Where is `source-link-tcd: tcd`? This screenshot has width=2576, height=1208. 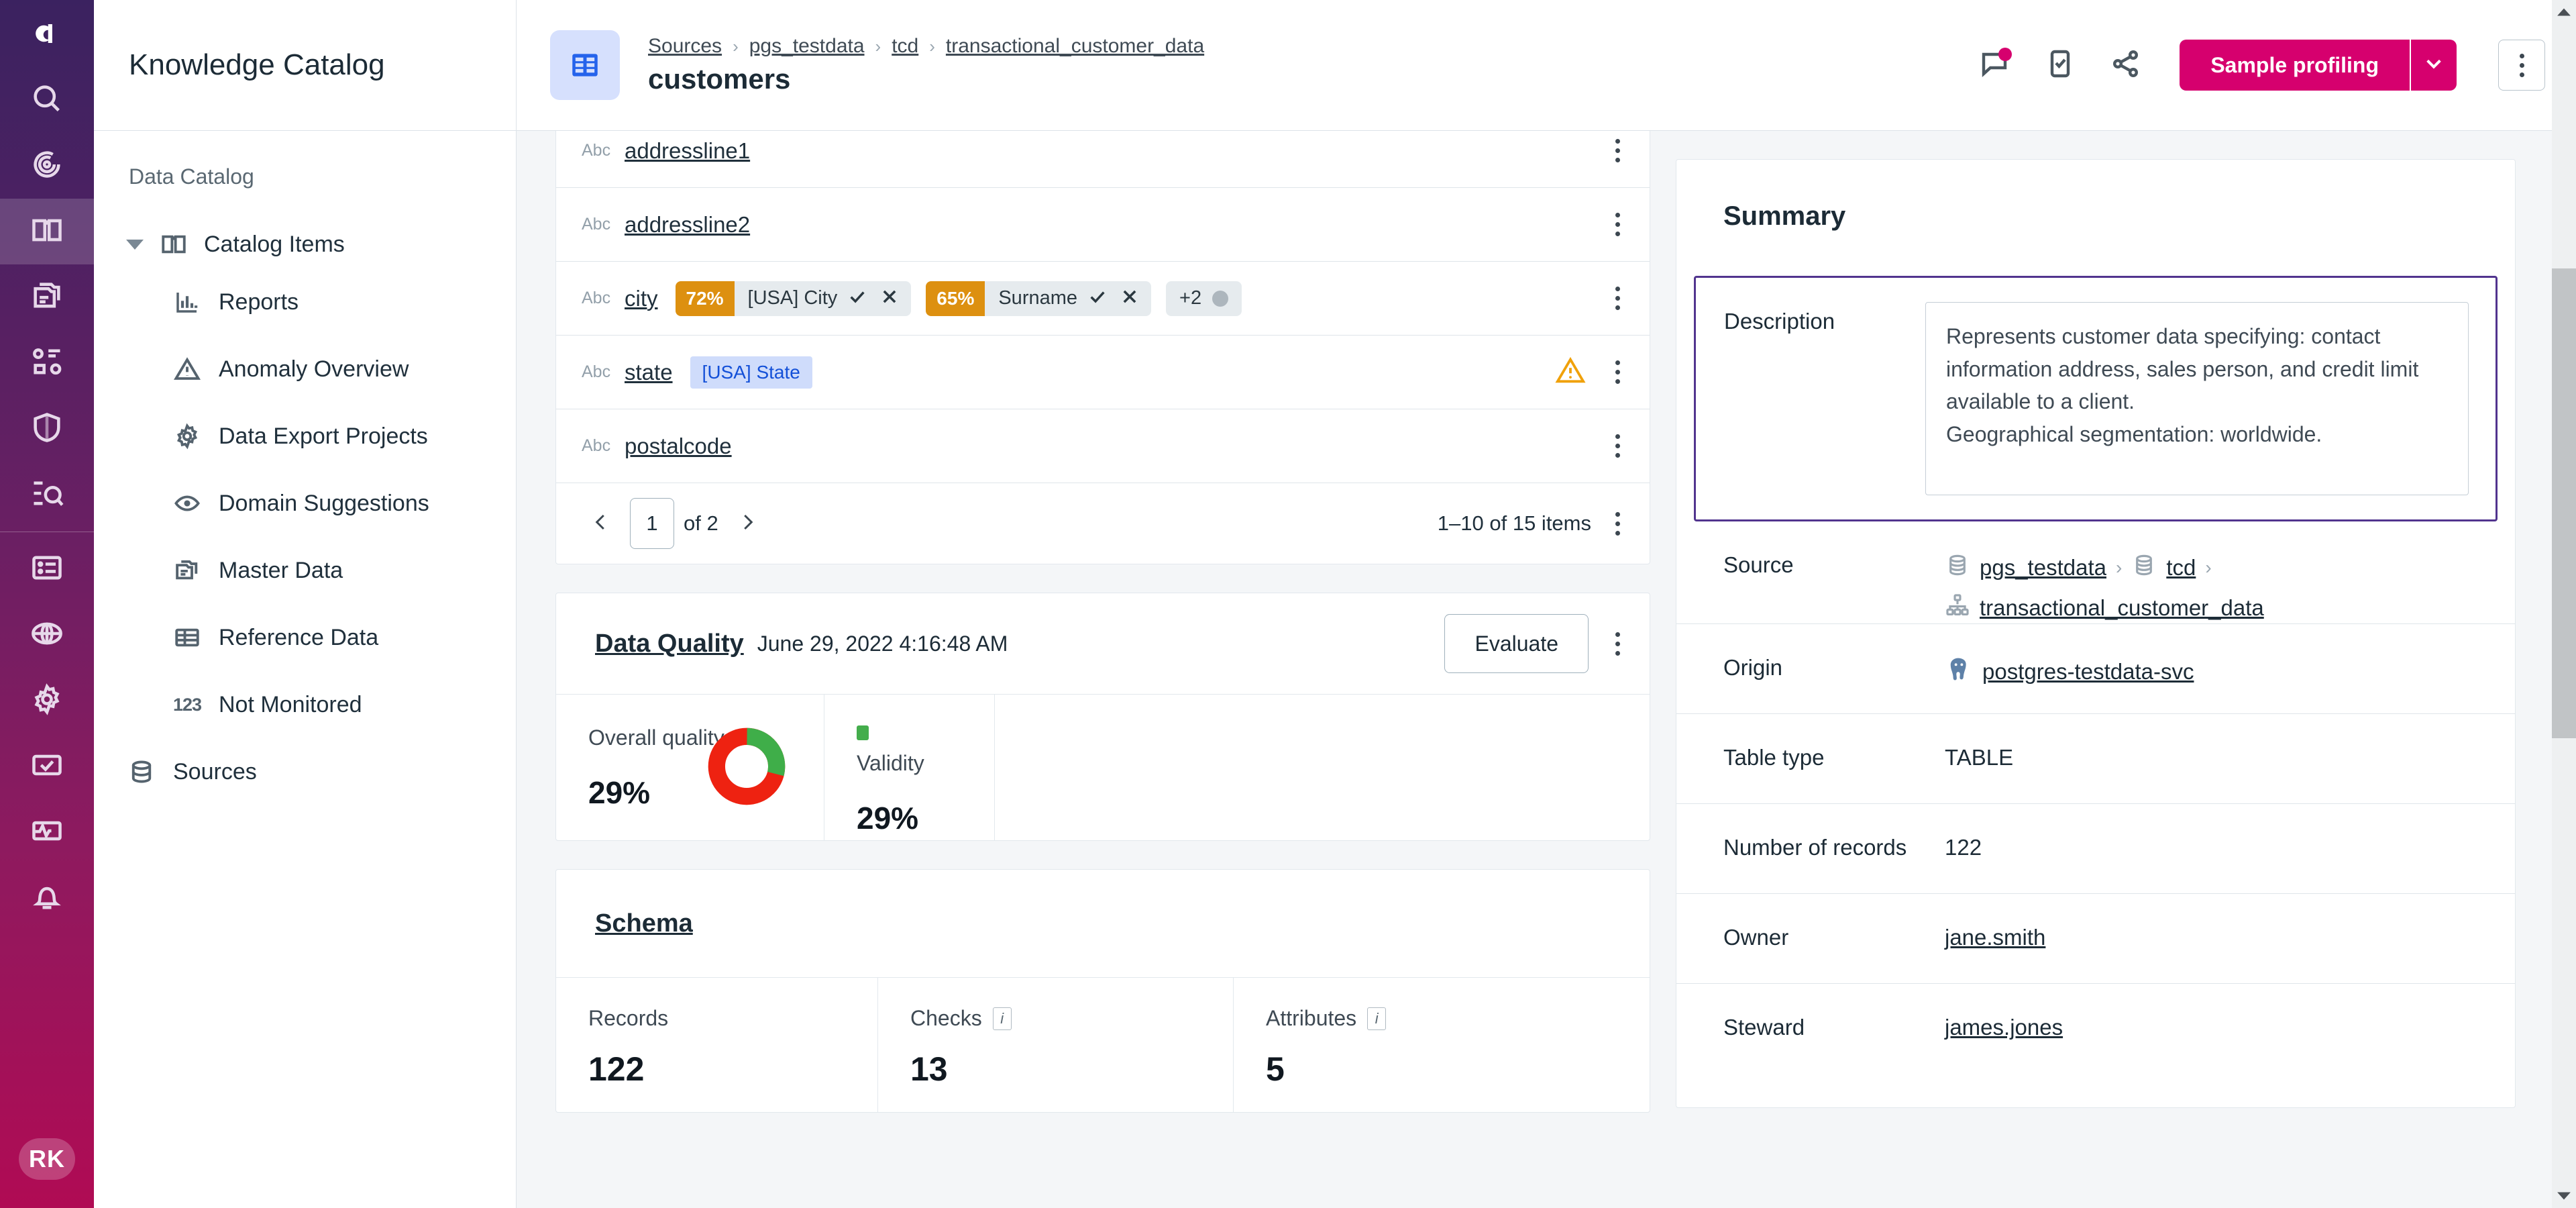 source-link-tcd: tcd is located at coordinates (2181, 568).